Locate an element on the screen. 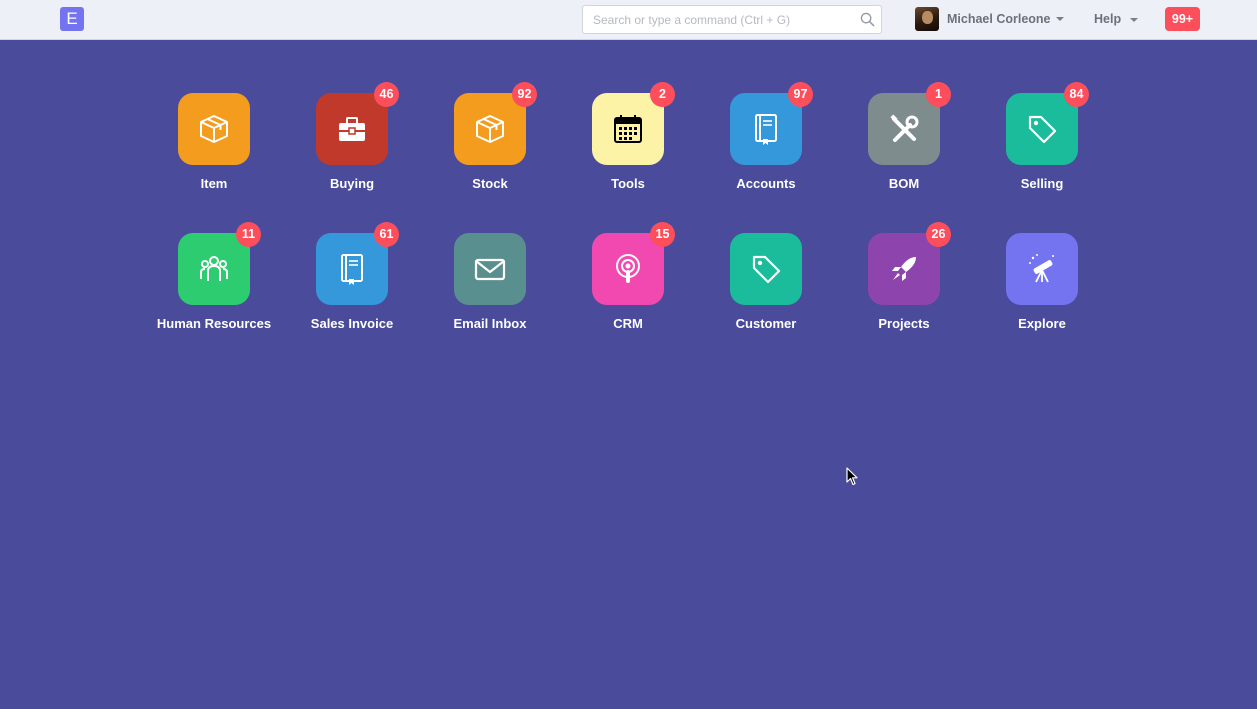 The height and width of the screenshot is (709, 1257). search-bar is located at coordinates (732, 19).